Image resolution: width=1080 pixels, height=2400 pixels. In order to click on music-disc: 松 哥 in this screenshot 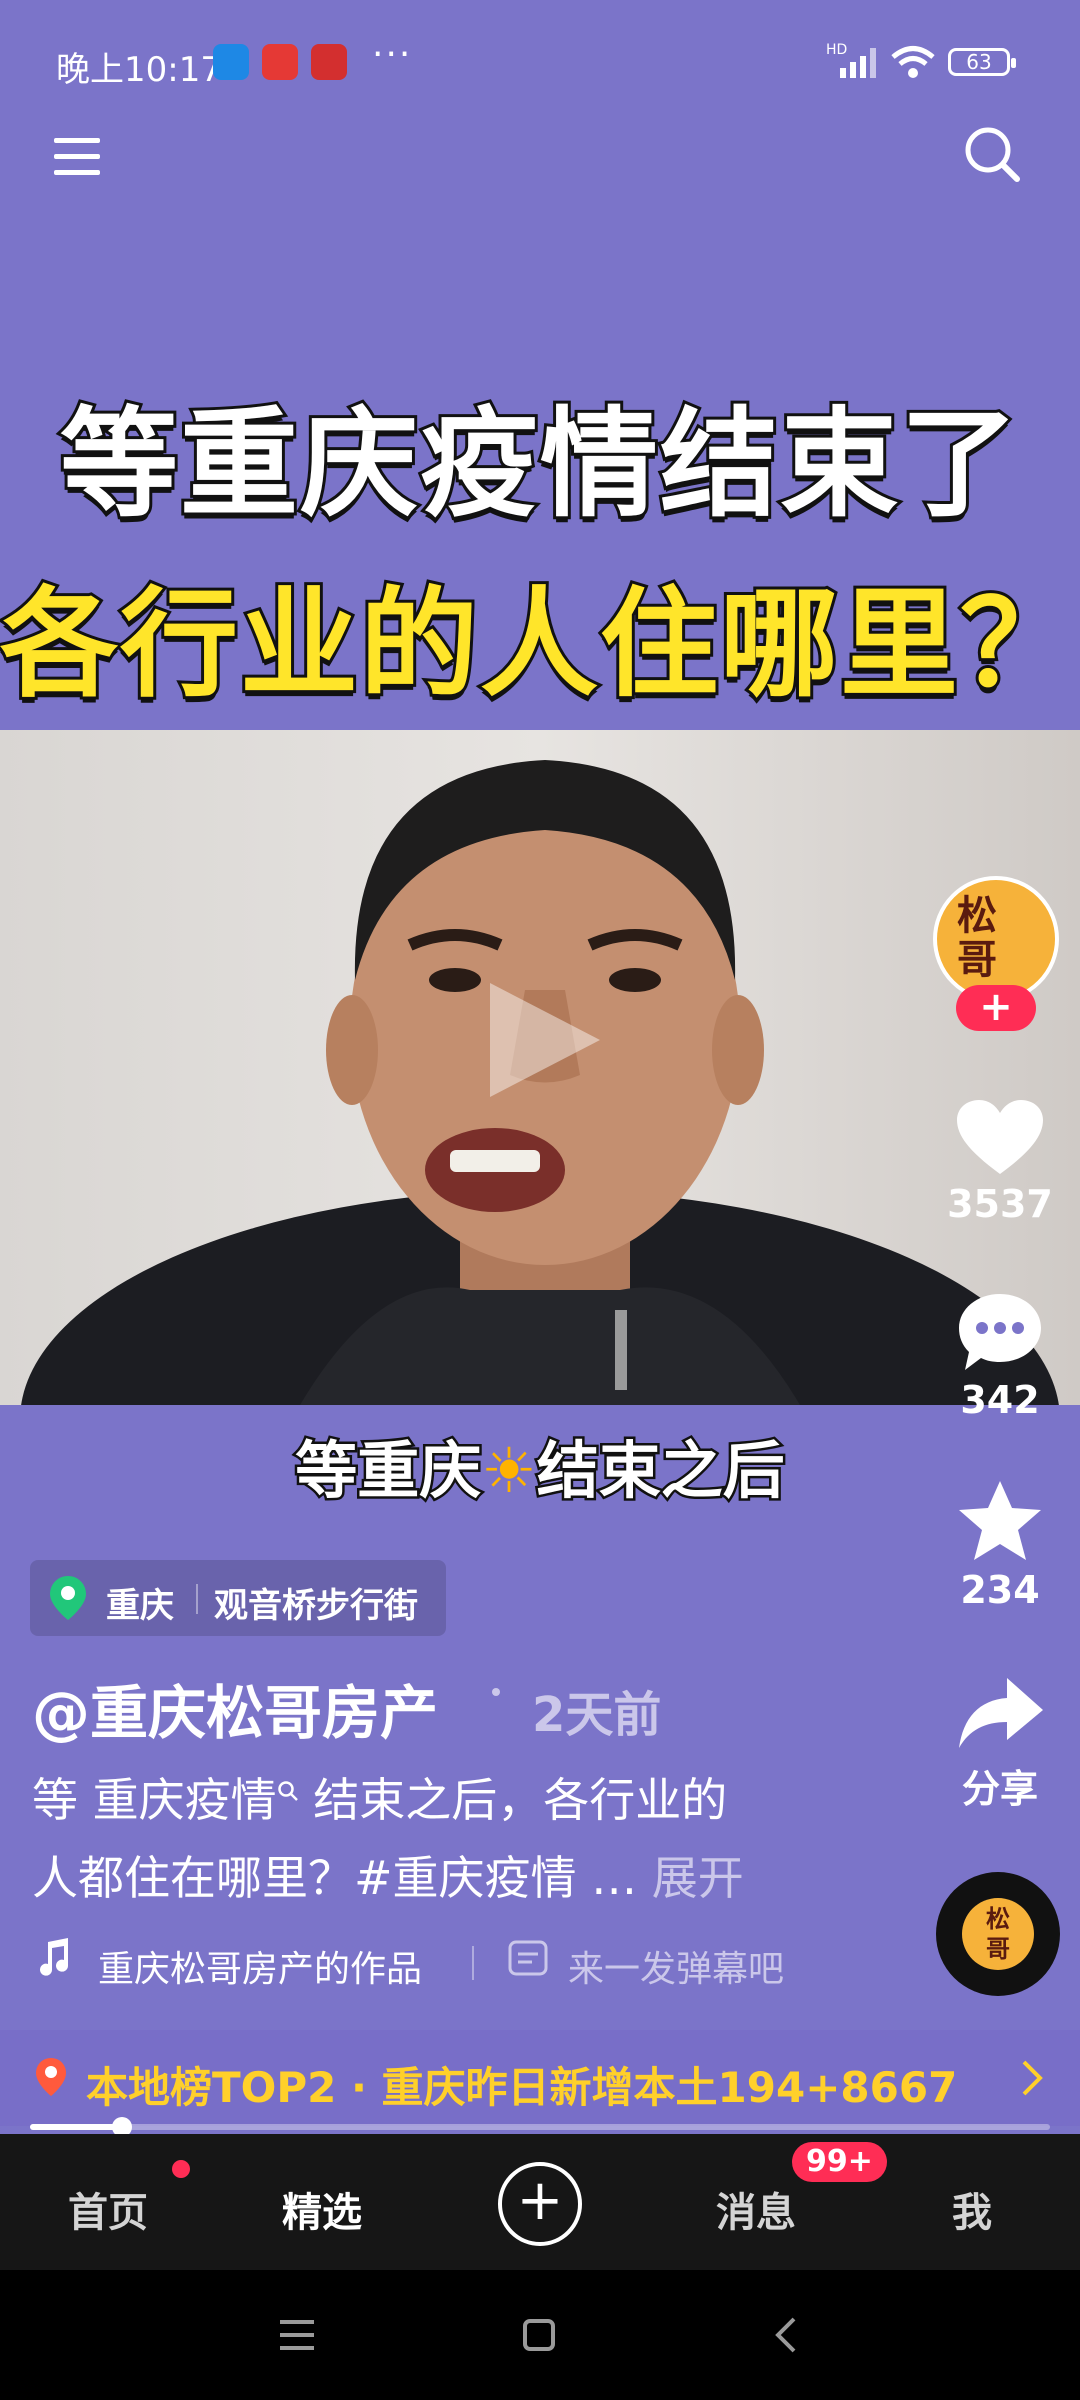, I will do `click(998, 1934)`.